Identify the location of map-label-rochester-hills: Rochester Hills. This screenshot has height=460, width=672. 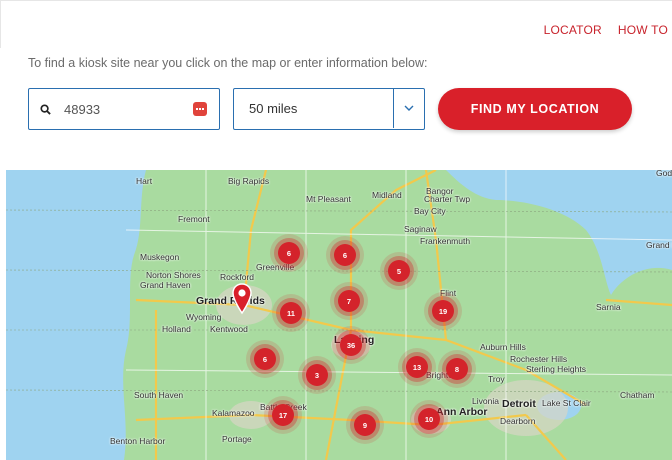
(539, 359).